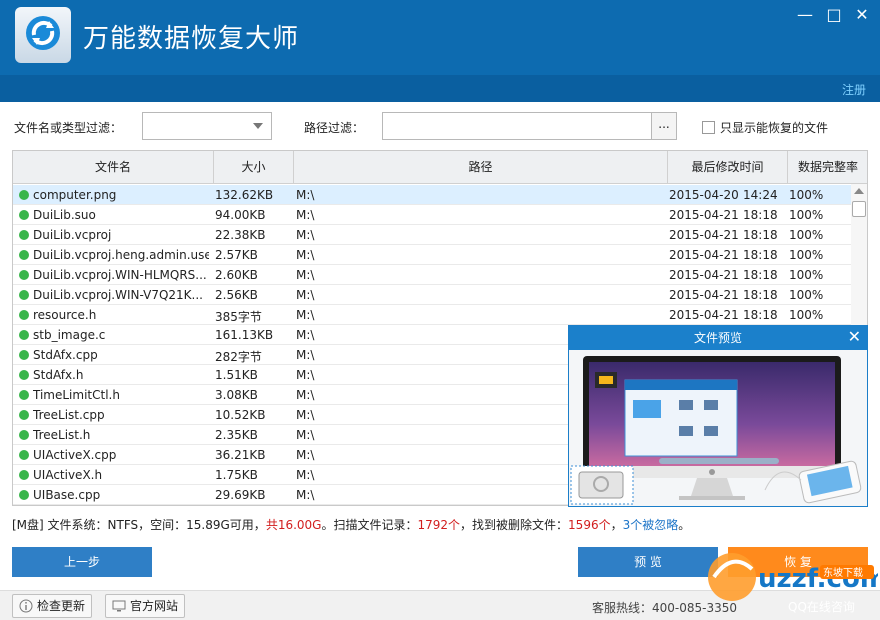 This screenshot has width=880, height=620. Describe the element at coordinates (440, 88) in the screenshot. I see `title-sub-band` at that location.